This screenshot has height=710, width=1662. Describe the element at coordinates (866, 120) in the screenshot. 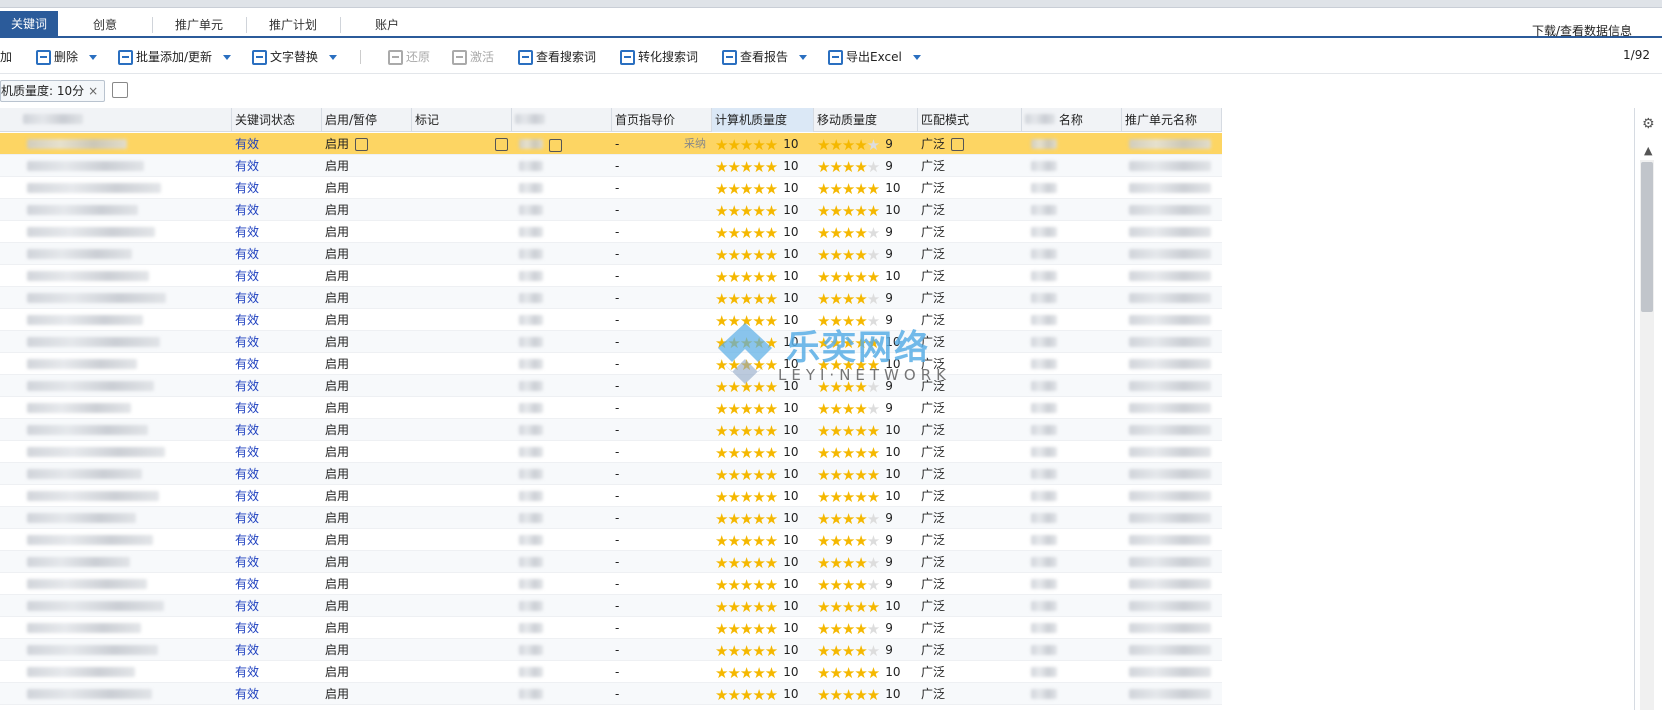

I see `col-mobile-quality: 移动质量度` at that location.